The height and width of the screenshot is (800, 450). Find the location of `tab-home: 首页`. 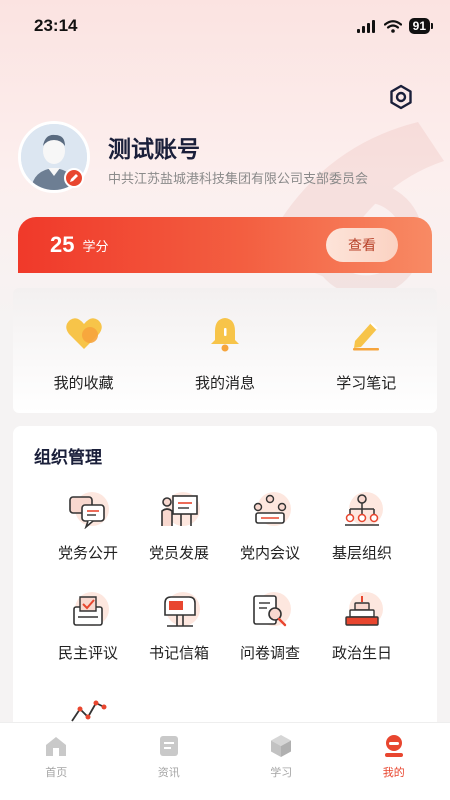

tab-home: 首页 is located at coordinates (56, 766).